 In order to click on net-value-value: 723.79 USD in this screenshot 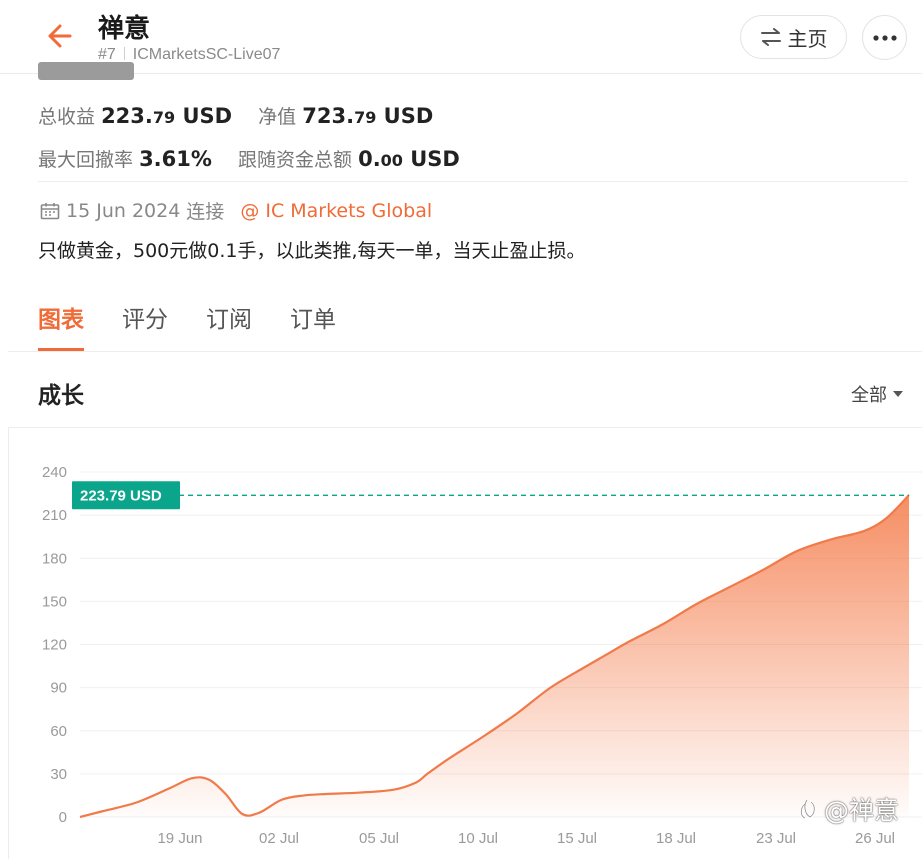, I will do `click(368, 116)`.